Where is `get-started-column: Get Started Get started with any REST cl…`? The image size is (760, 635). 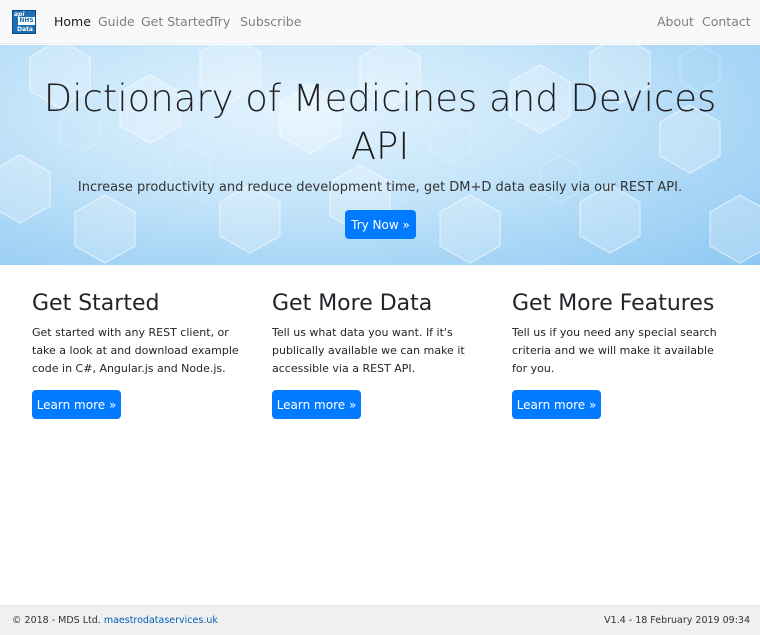
get-started-column: Get Started Get started with any REST cl… is located at coordinates (142, 354).